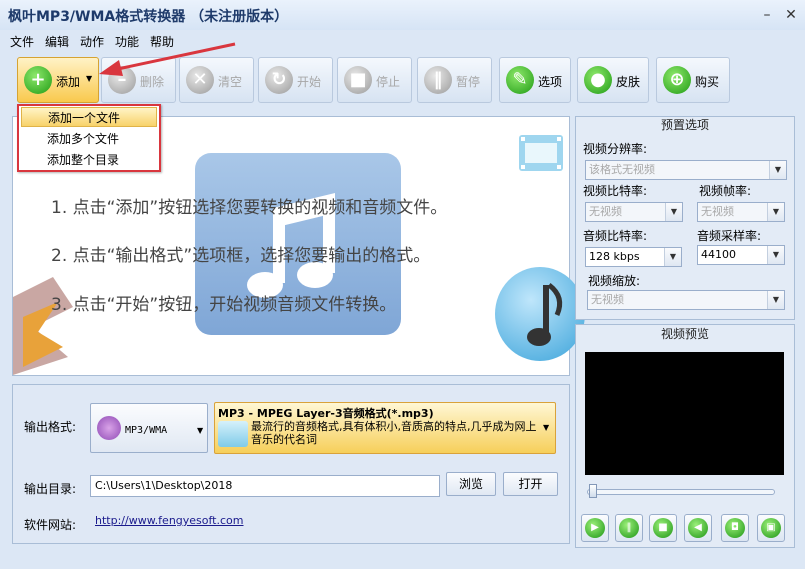 Image resolution: width=805 pixels, height=569 pixels. Describe the element at coordinates (681, 492) in the screenshot. I see `preview-seek-track` at that location.